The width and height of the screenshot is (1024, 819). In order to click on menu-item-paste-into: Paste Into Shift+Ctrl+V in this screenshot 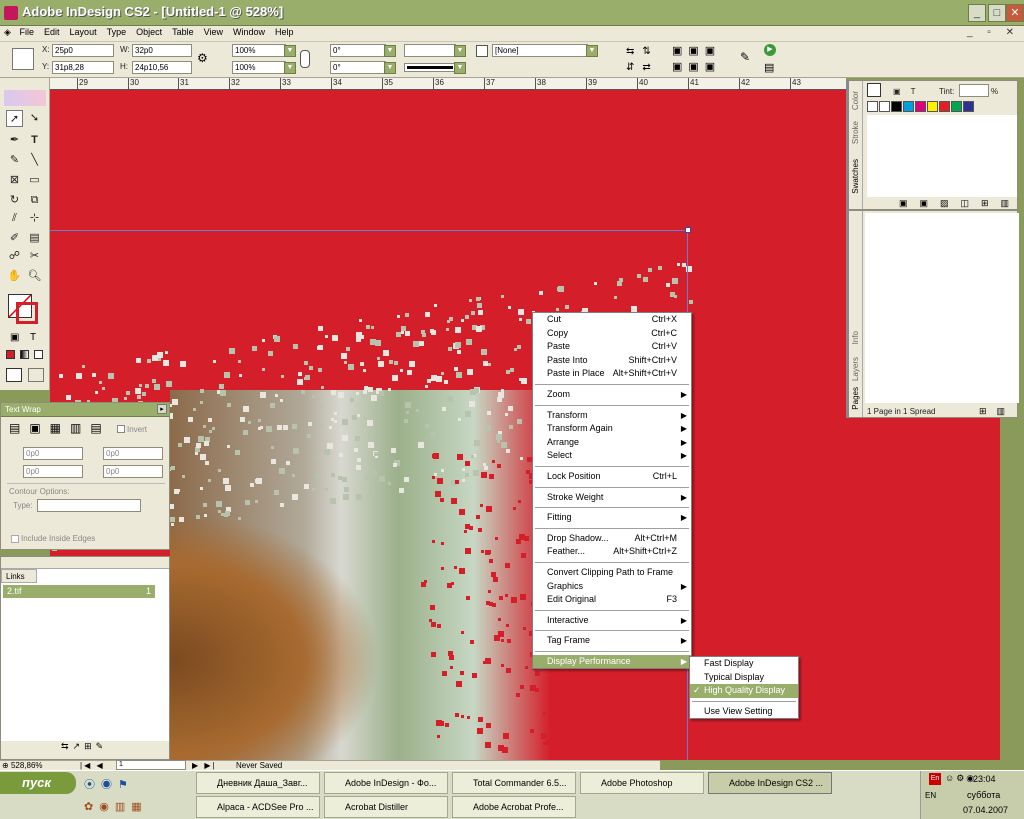, I will do `click(612, 361)`.